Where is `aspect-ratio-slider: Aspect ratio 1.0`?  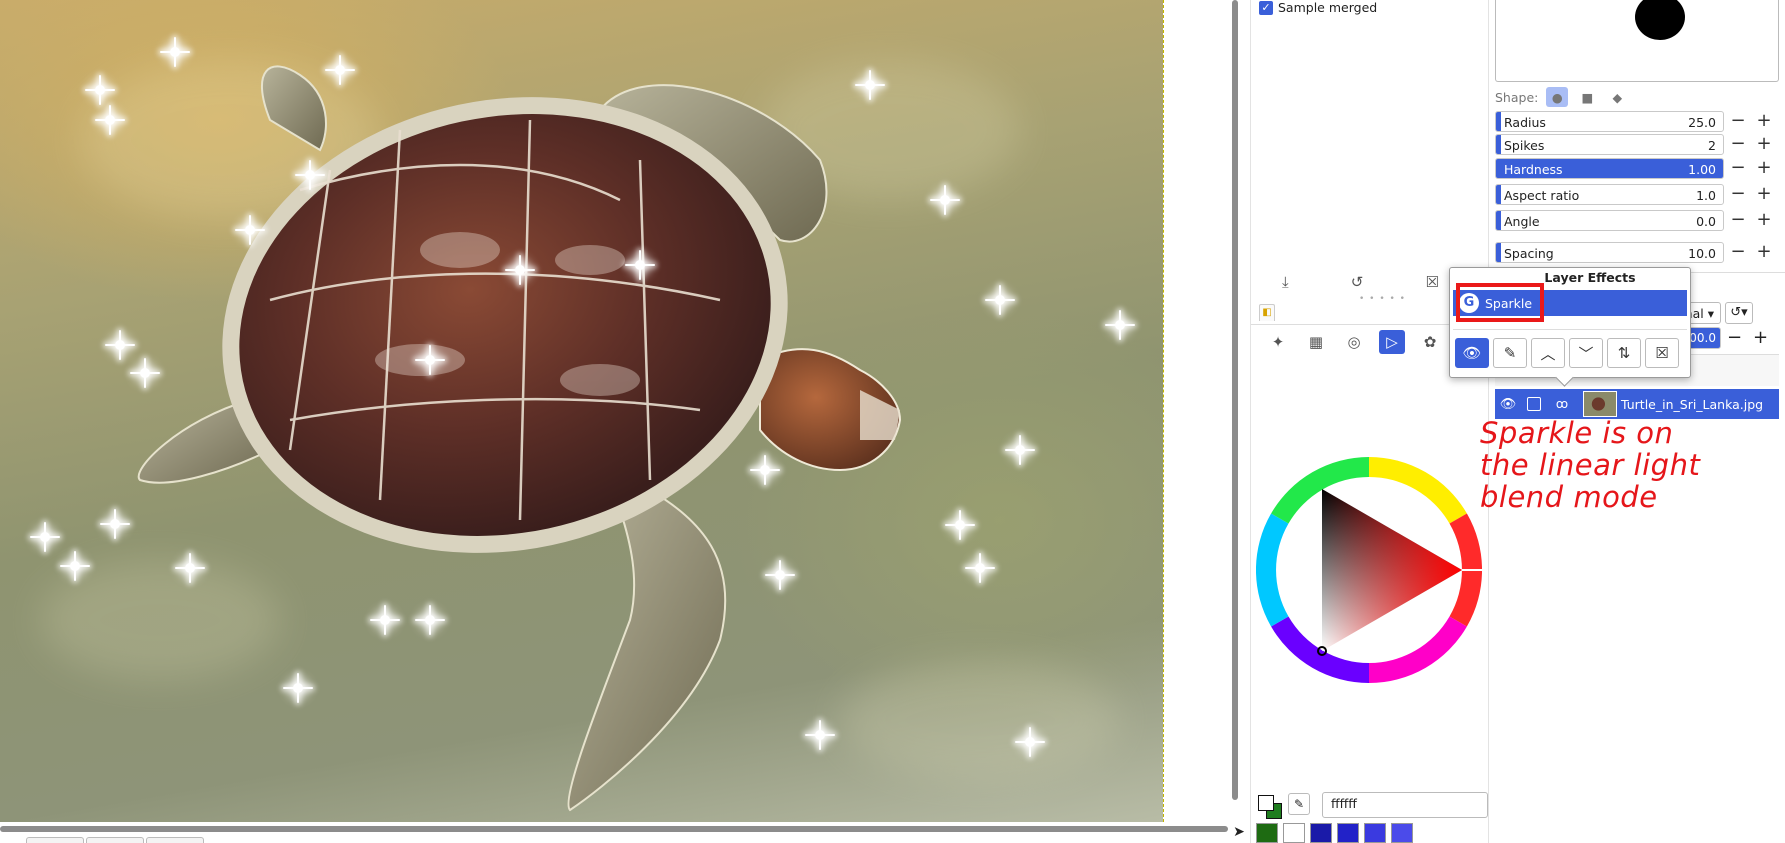 aspect-ratio-slider: Aspect ratio 1.0 is located at coordinates (1609, 194).